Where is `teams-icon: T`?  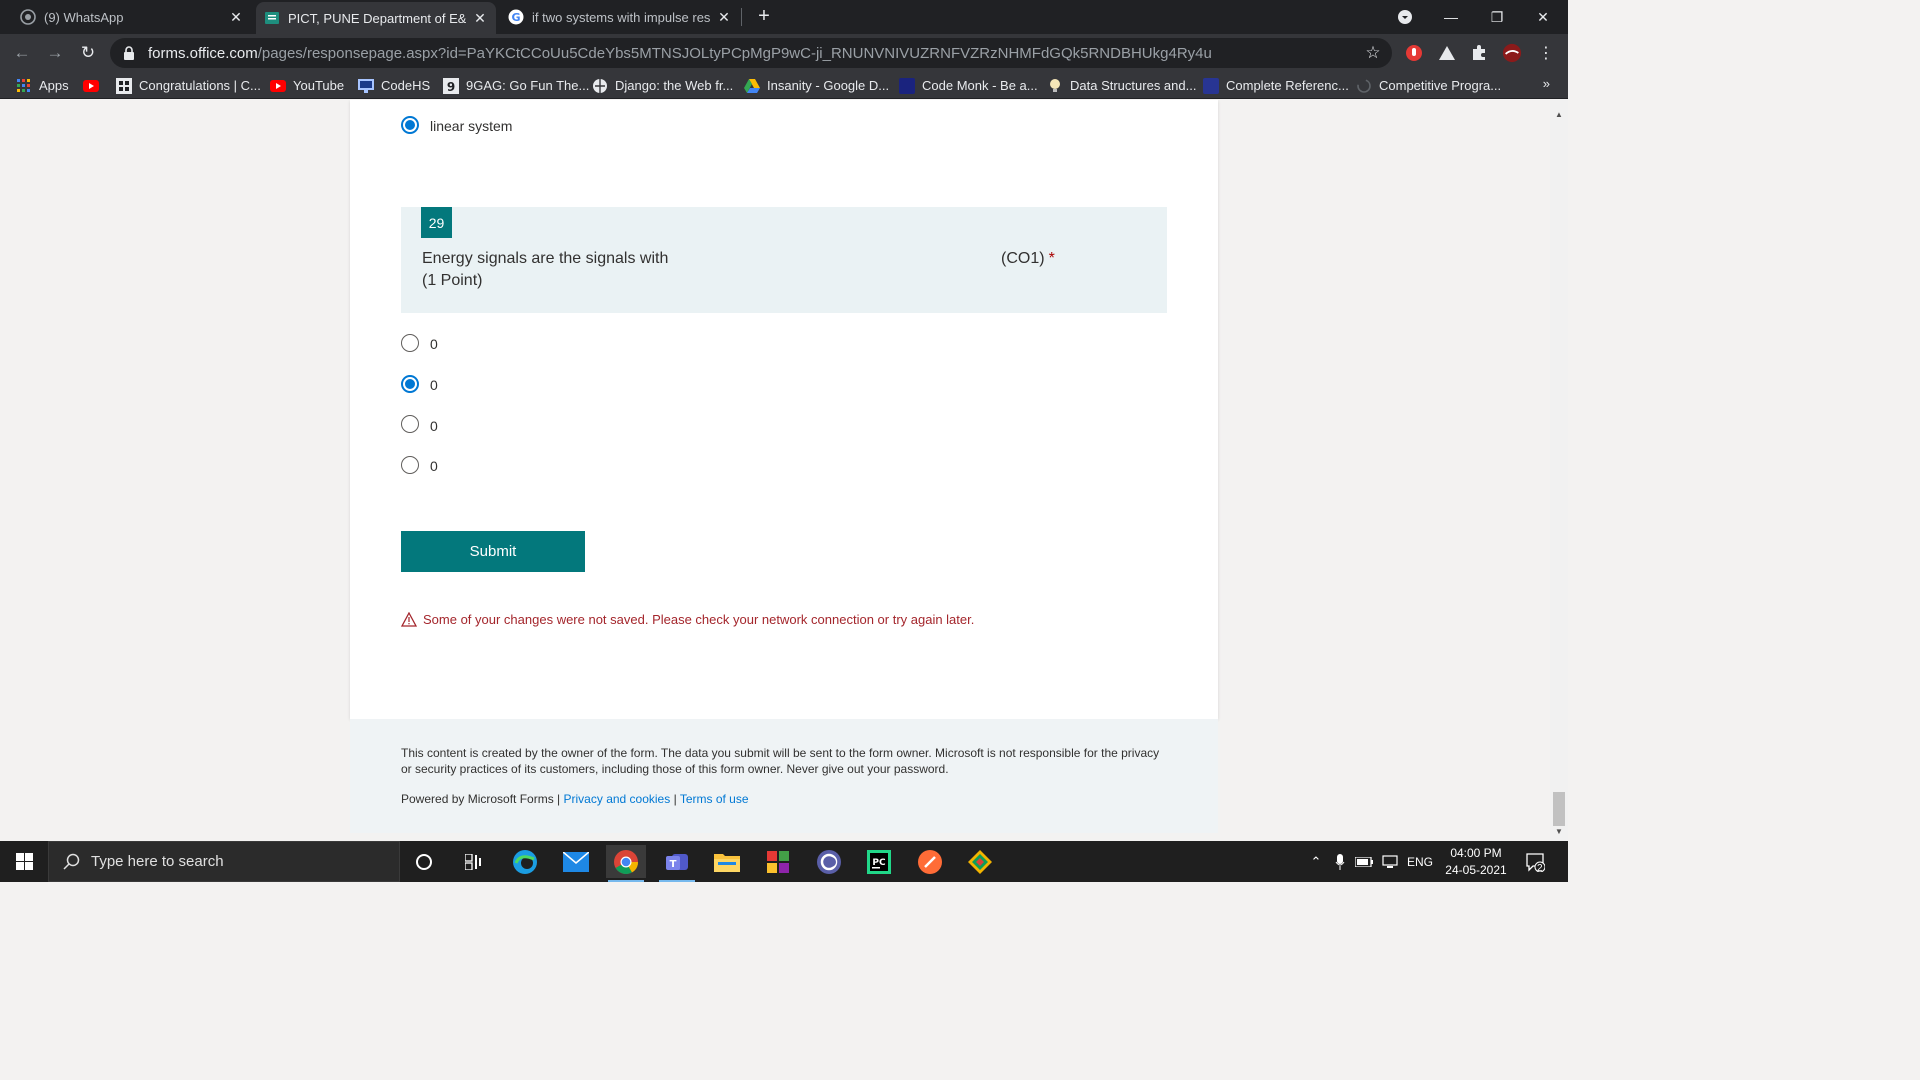 teams-icon: T is located at coordinates (677, 863).